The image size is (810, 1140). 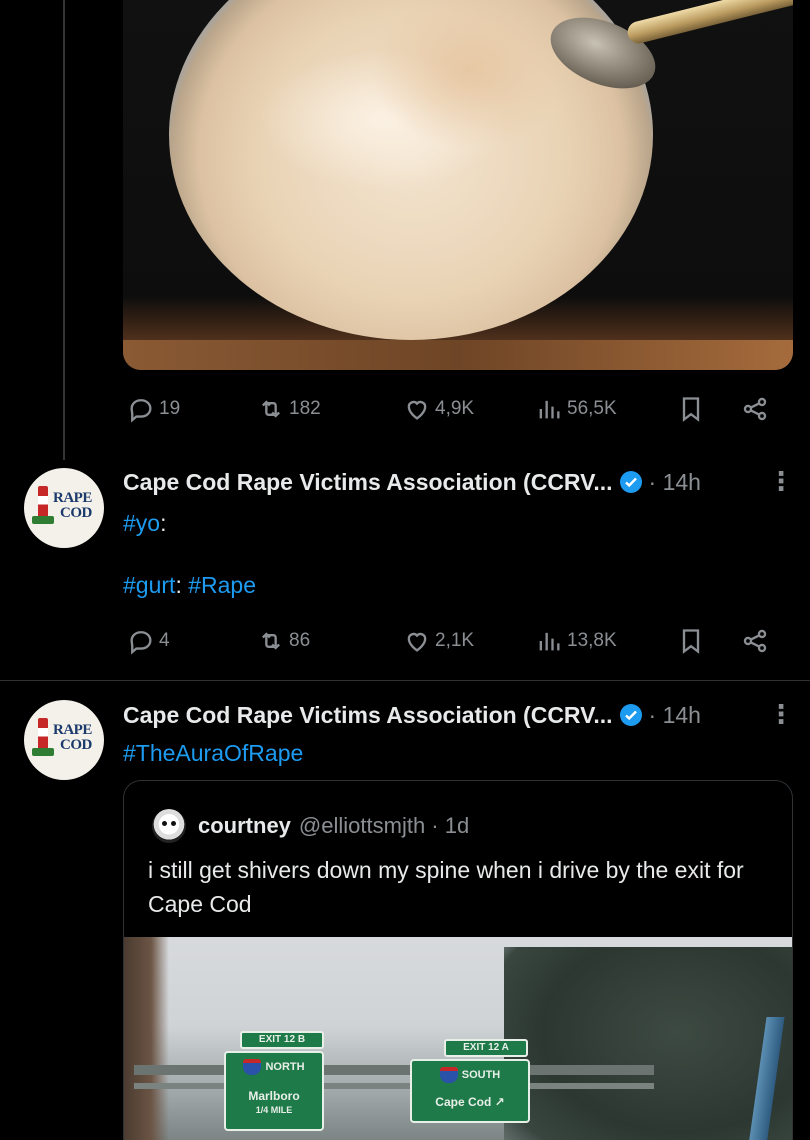 I want to click on tweet-actions: 19 182 4,9K 56,5K, so click(x=453, y=409).